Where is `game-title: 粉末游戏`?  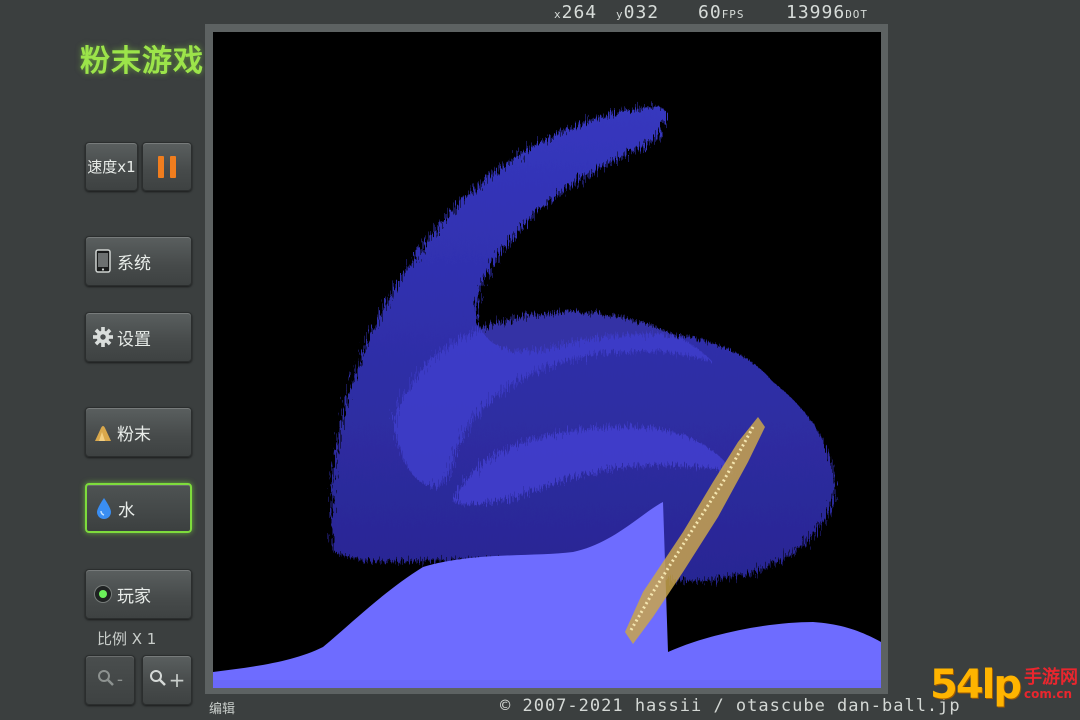
game-title: 粉末游戏 is located at coordinates (142, 61).